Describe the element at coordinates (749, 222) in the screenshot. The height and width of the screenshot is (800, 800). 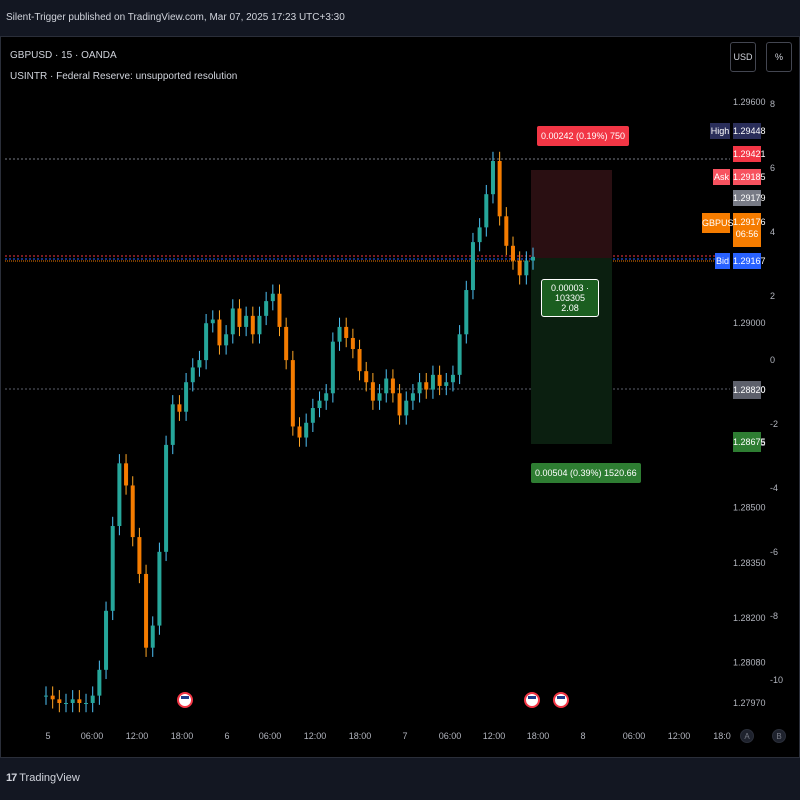
I see `current-value: 1.29176` at that location.